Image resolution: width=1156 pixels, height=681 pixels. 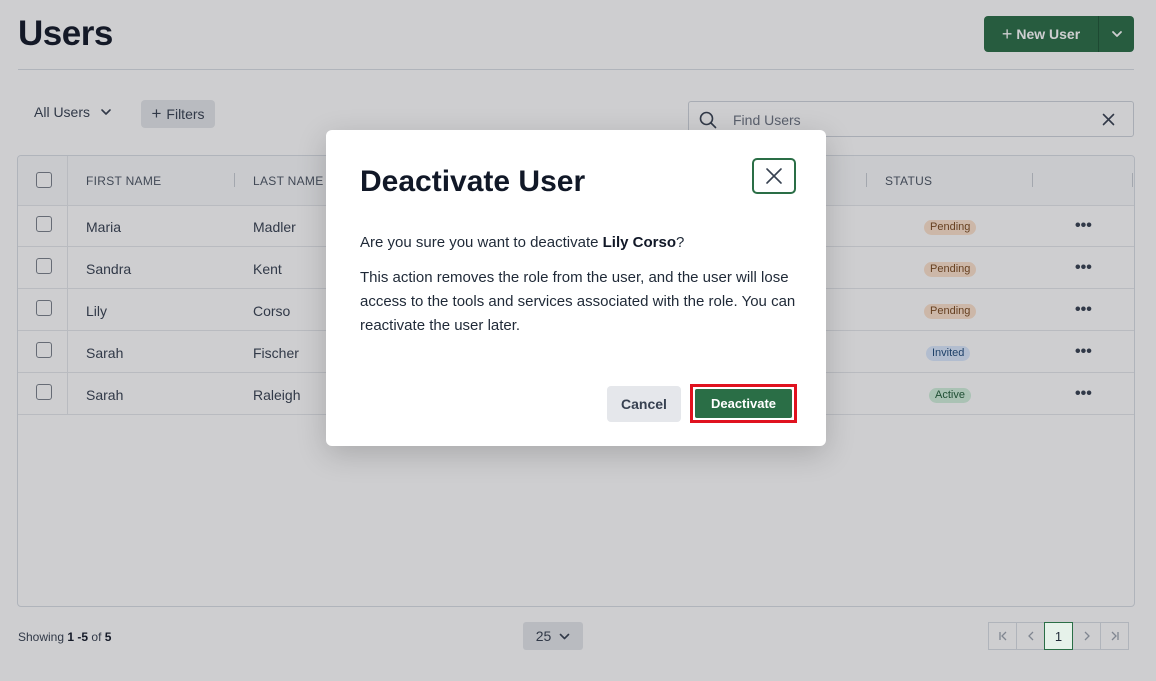 I want to click on page-button-current: 1, so click(x=1058, y=636).